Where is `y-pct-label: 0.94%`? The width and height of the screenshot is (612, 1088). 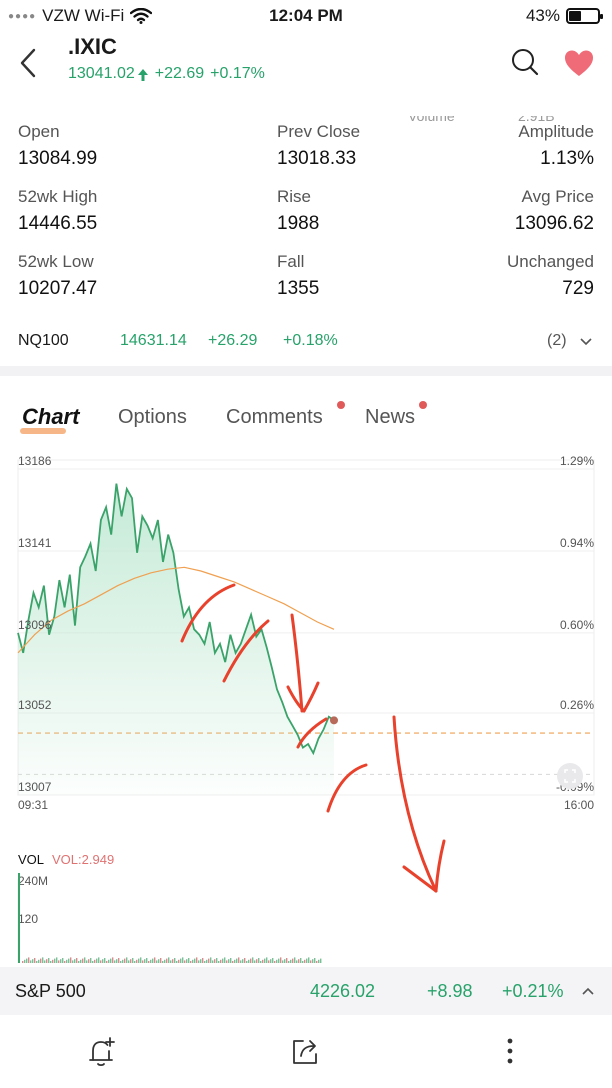
y-pct-label: 0.94% is located at coordinates (577, 543).